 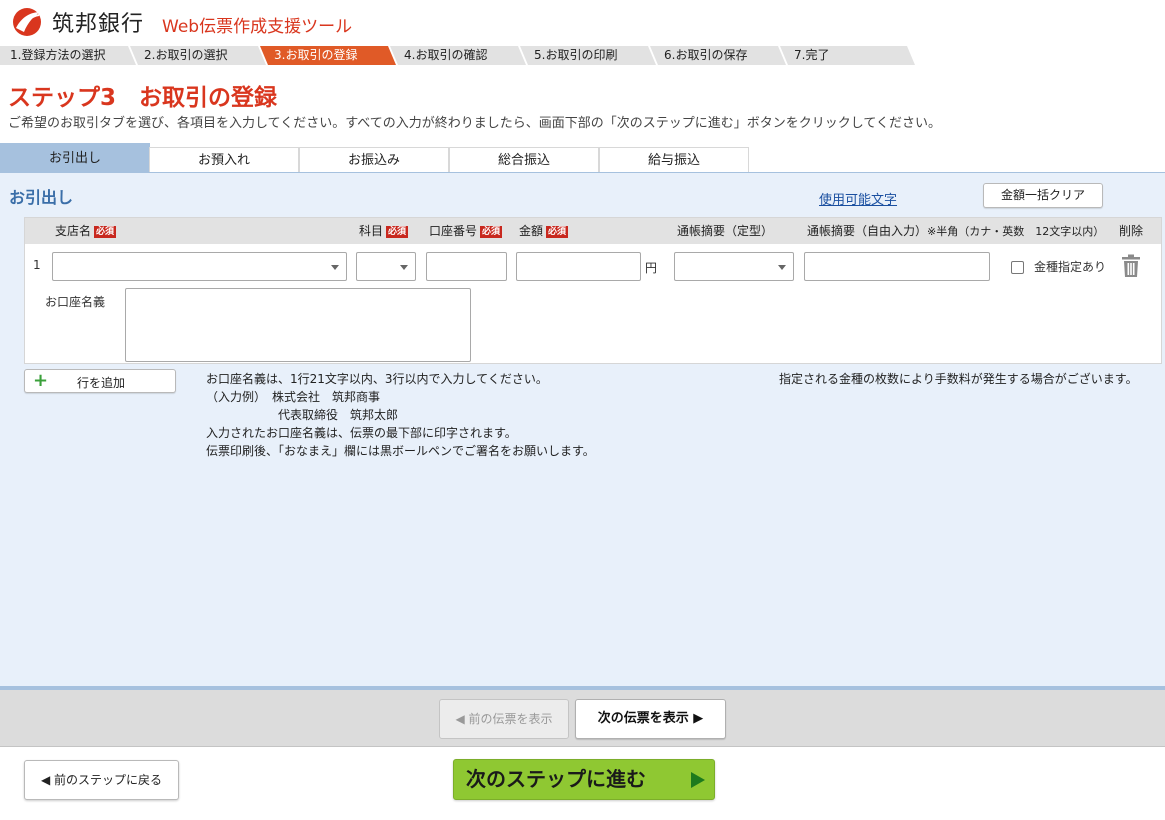 I want to click on denomination-checkbox, so click(x=1017, y=267).